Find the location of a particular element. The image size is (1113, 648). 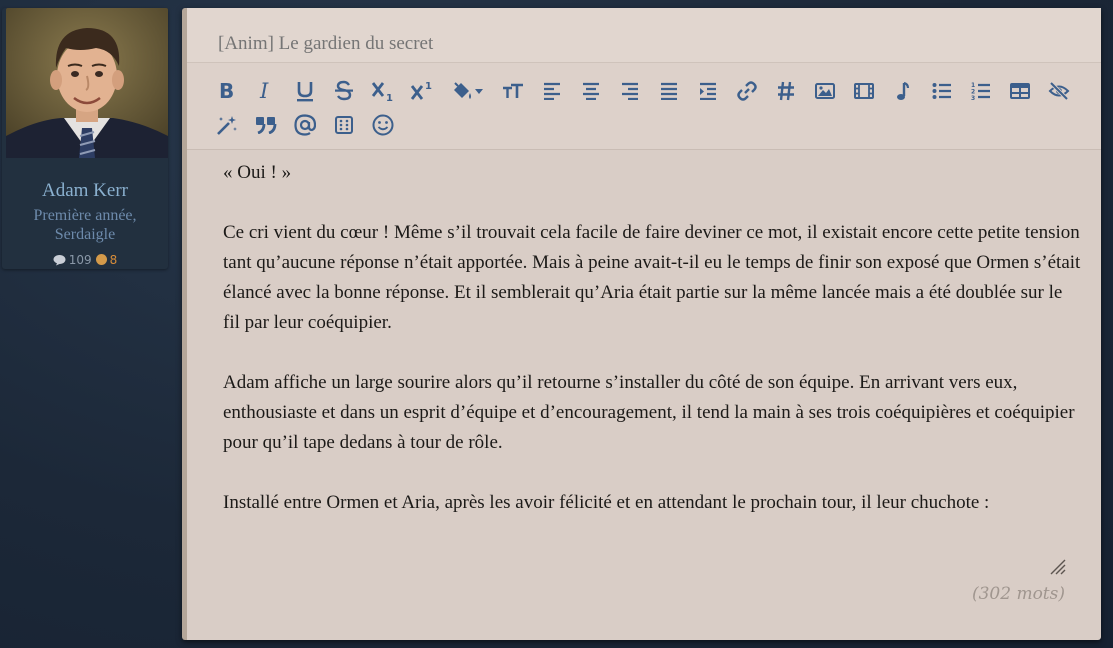

eye-slash-icon is located at coordinates (1058, 91).